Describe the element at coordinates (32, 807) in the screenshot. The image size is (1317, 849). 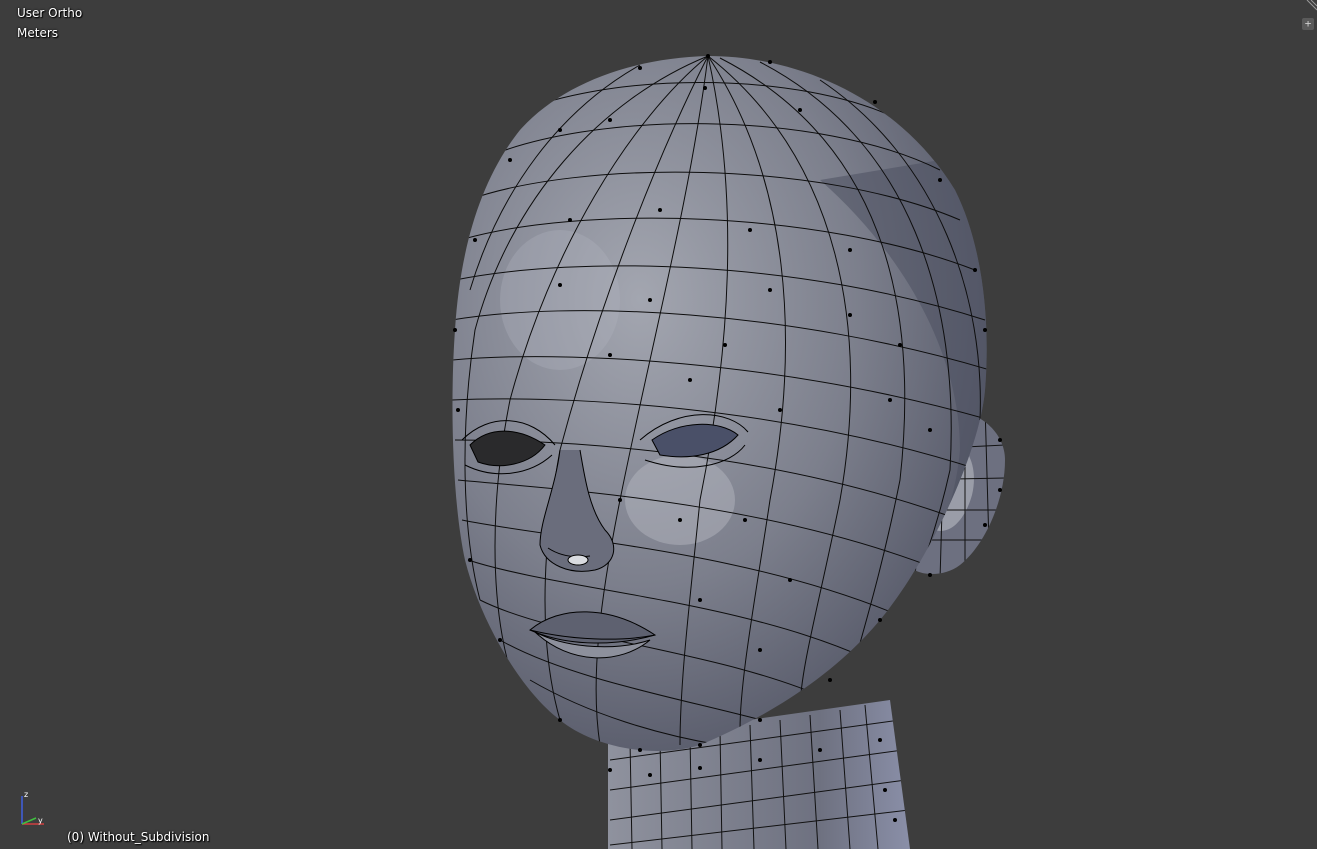
I see `axis-gizmo-icon: z y` at that location.